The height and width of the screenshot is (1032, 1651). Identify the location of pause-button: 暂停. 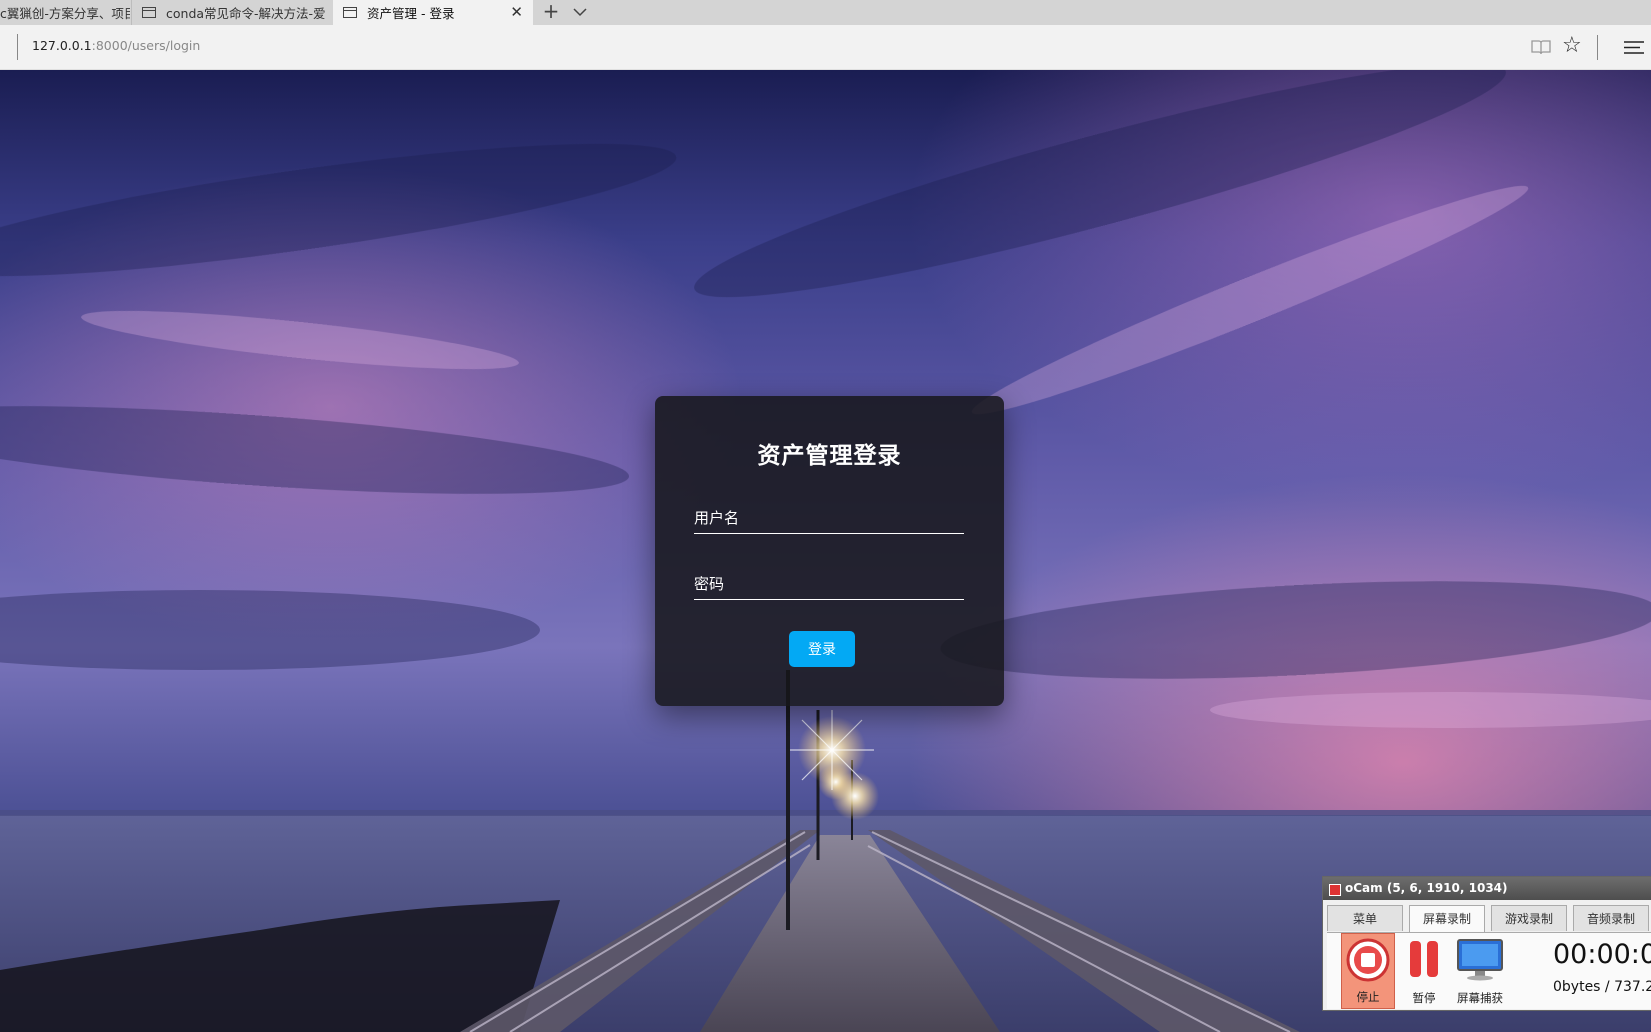
(1424, 971).